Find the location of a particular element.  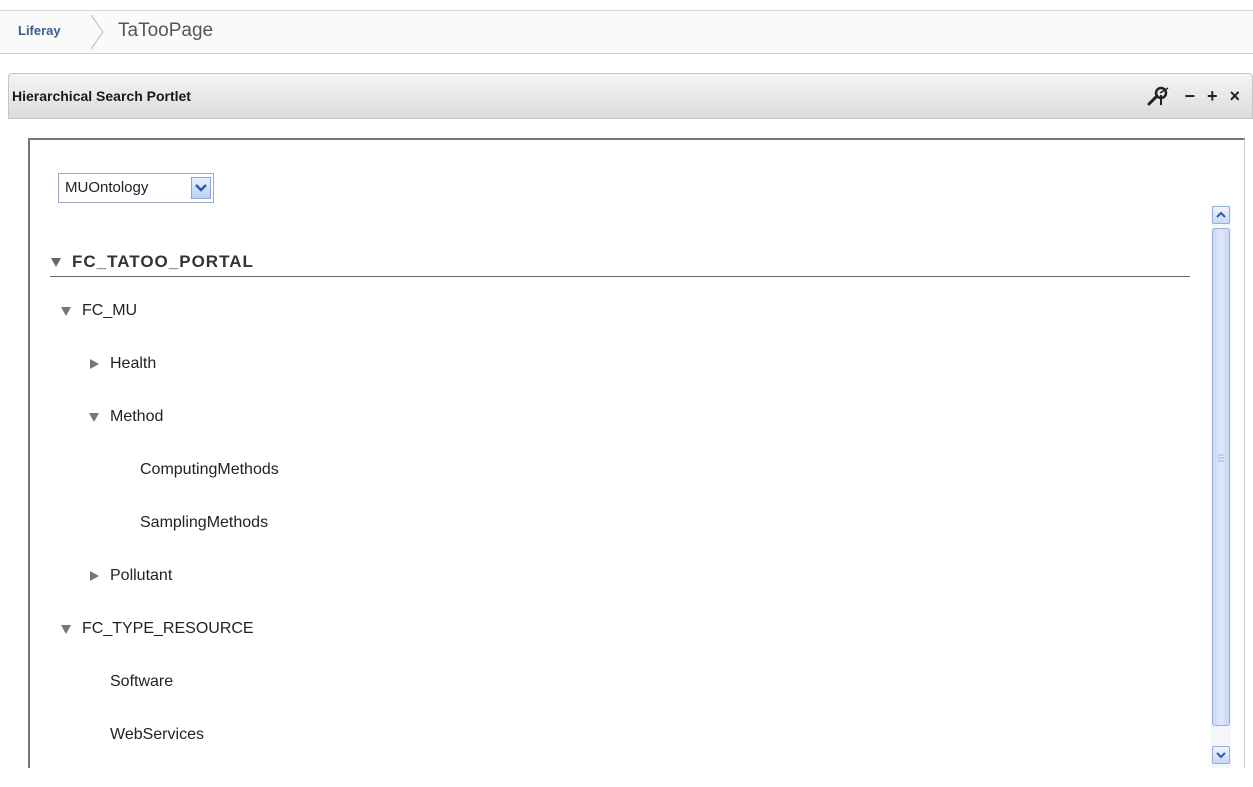

tree-node-fc-mu: FC_MU is located at coordinates (98, 311).